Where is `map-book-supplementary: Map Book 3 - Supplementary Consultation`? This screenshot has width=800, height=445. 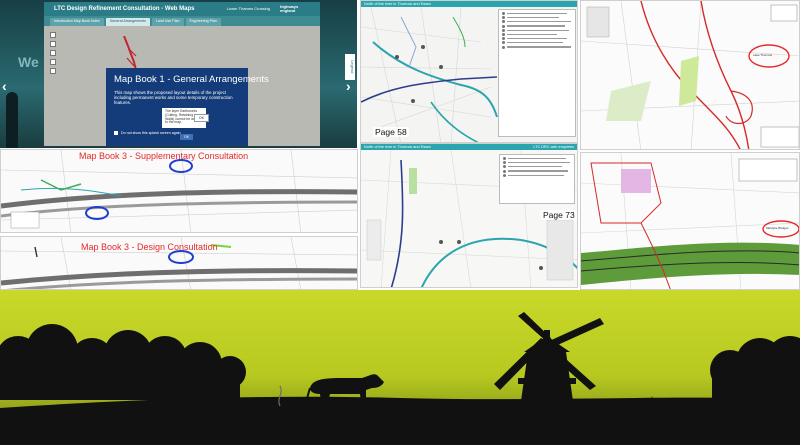
map-book-supplementary: Map Book 3 - Supplementary Consultation is located at coordinates (179, 191).